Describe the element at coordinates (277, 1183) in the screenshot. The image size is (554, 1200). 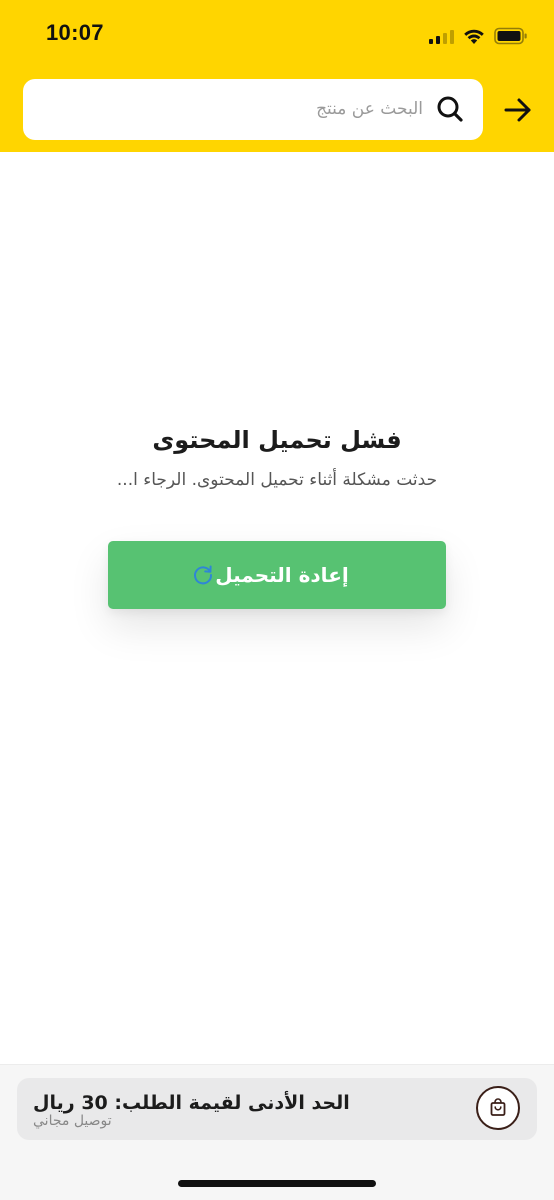
I see `home-indicator` at that location.